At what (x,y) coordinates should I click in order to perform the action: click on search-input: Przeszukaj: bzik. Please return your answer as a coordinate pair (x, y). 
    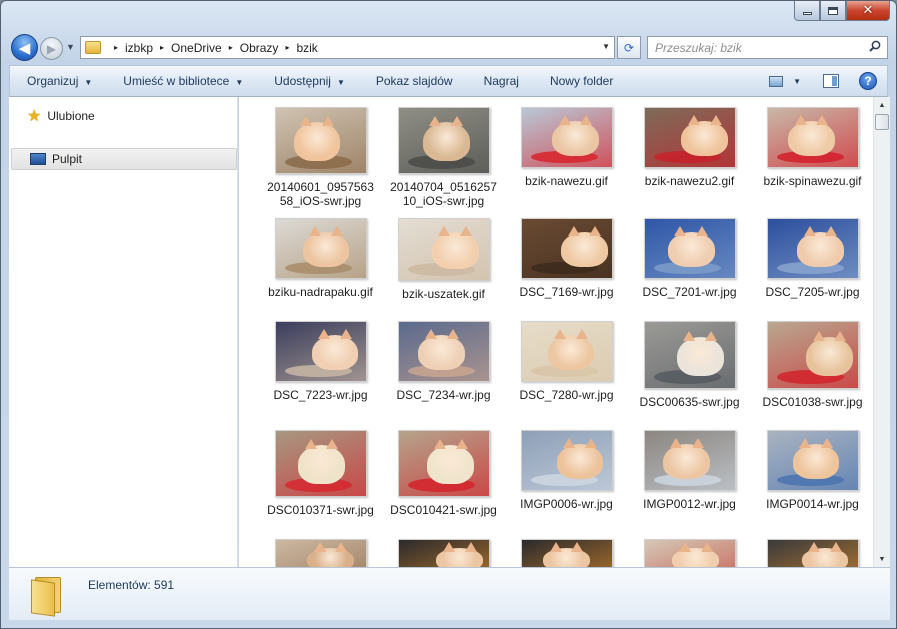
    Looking at the image, I should click on (767, 47).